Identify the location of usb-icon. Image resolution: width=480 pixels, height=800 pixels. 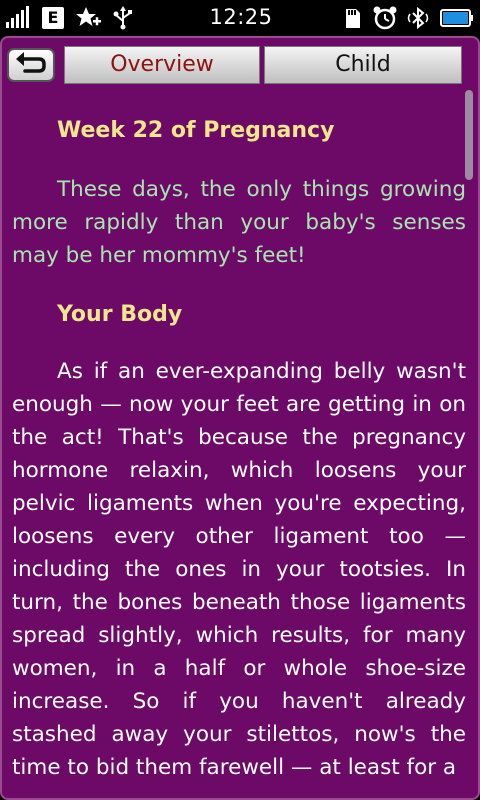
(123, 18).